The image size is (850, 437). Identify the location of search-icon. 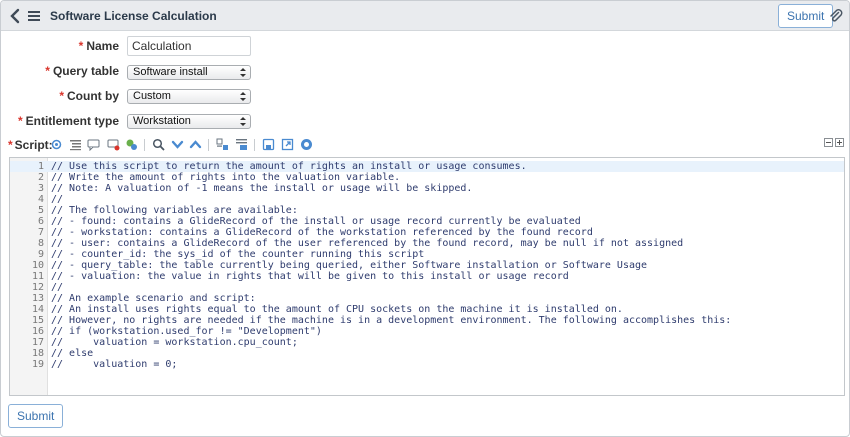
(158, 144).